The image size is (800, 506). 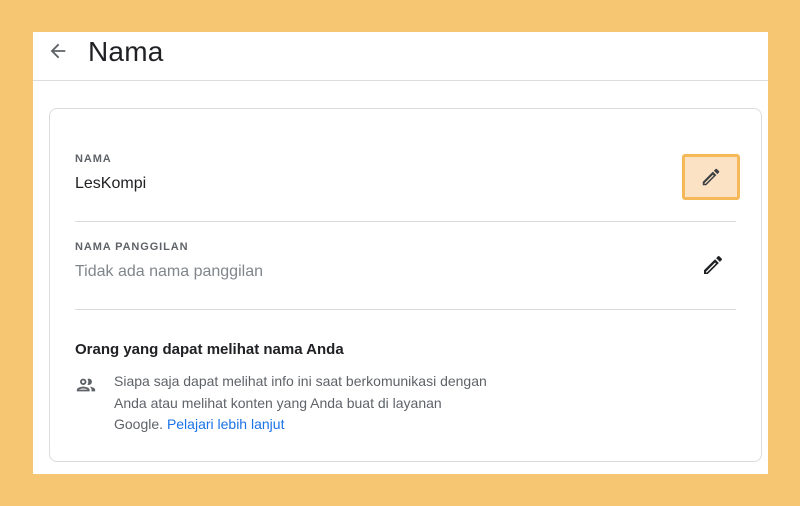 I want to click on nickname-value: Tidak ada nama panggilan, so click(x=169, y=271).